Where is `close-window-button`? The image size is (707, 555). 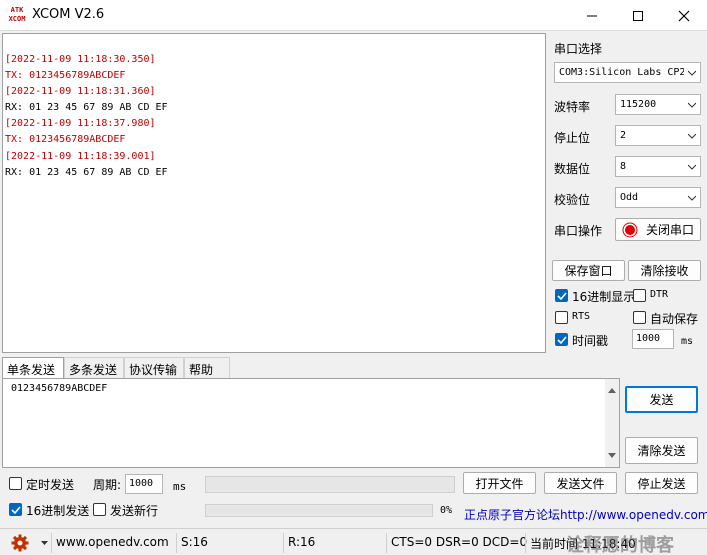 close-window-button is located at coordinates (684, 15).